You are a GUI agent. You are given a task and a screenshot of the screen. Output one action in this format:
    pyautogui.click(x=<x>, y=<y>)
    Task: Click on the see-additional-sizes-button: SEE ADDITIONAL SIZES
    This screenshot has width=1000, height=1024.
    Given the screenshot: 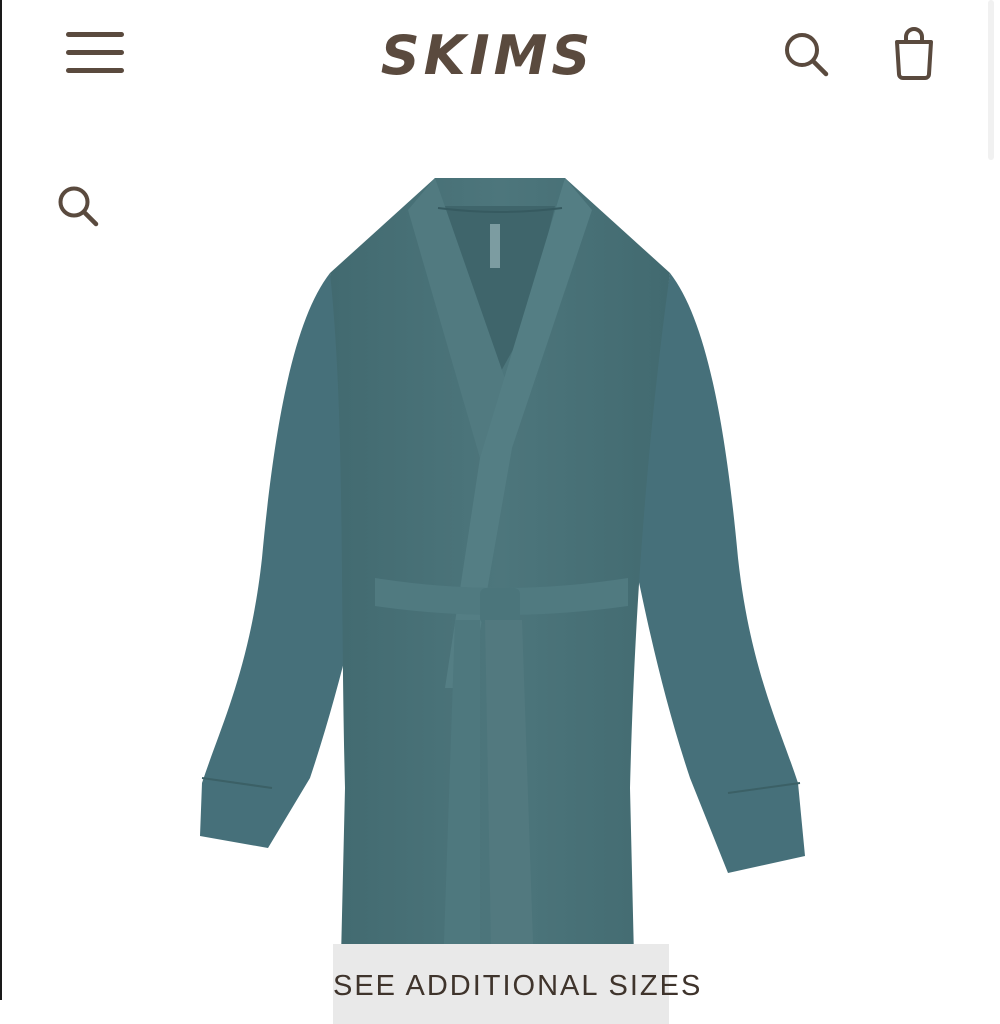 What is the action you would take?
    pyautogui.click(x=518, y=984)
    